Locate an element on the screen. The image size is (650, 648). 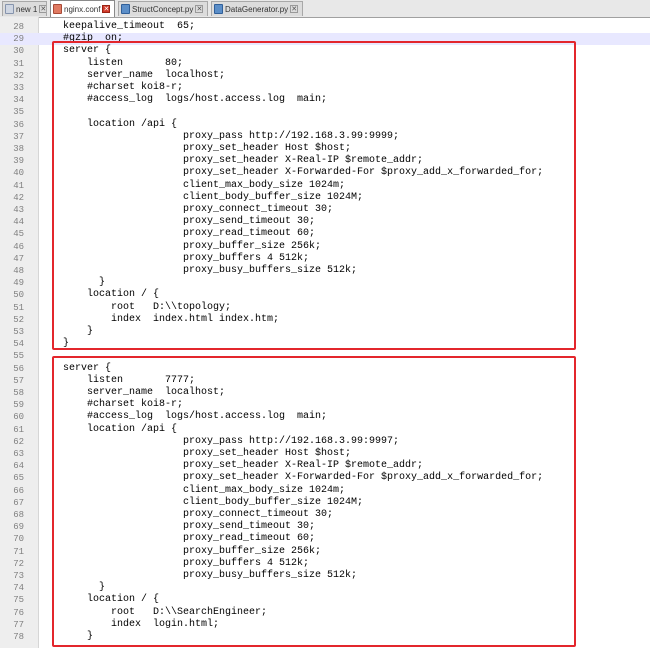
line-number: 49 is located at coordinates (18, 283).